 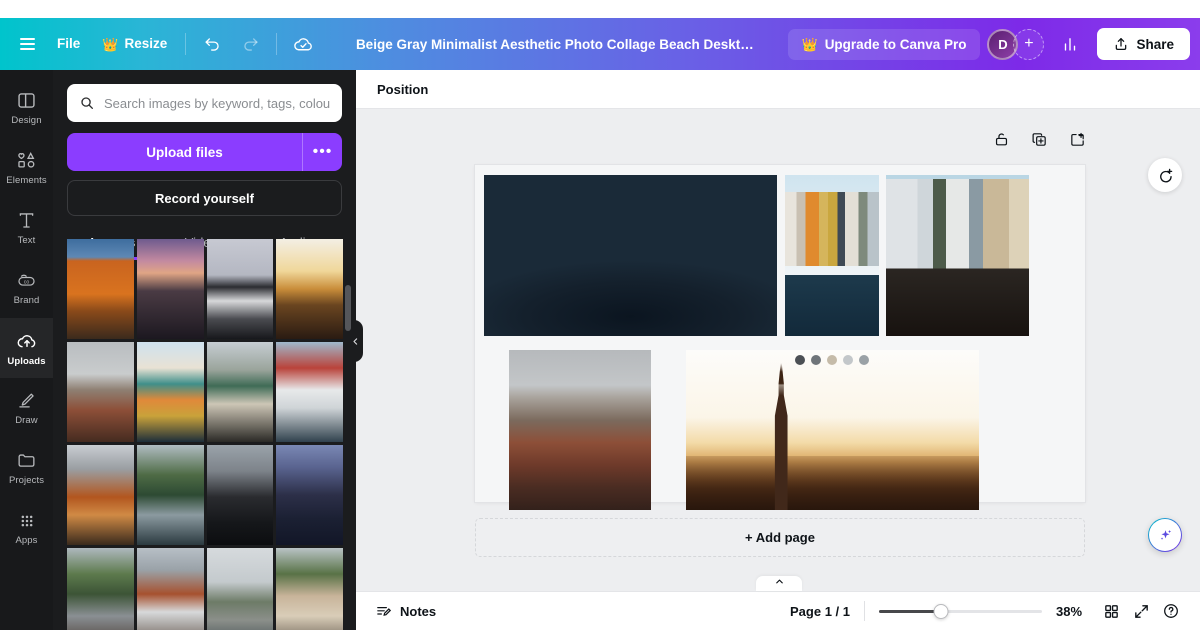 What do you see at coordinates (1141, 611) in the screenshot?
I see `fullscreen-button` at bounding box center [1141, 611].